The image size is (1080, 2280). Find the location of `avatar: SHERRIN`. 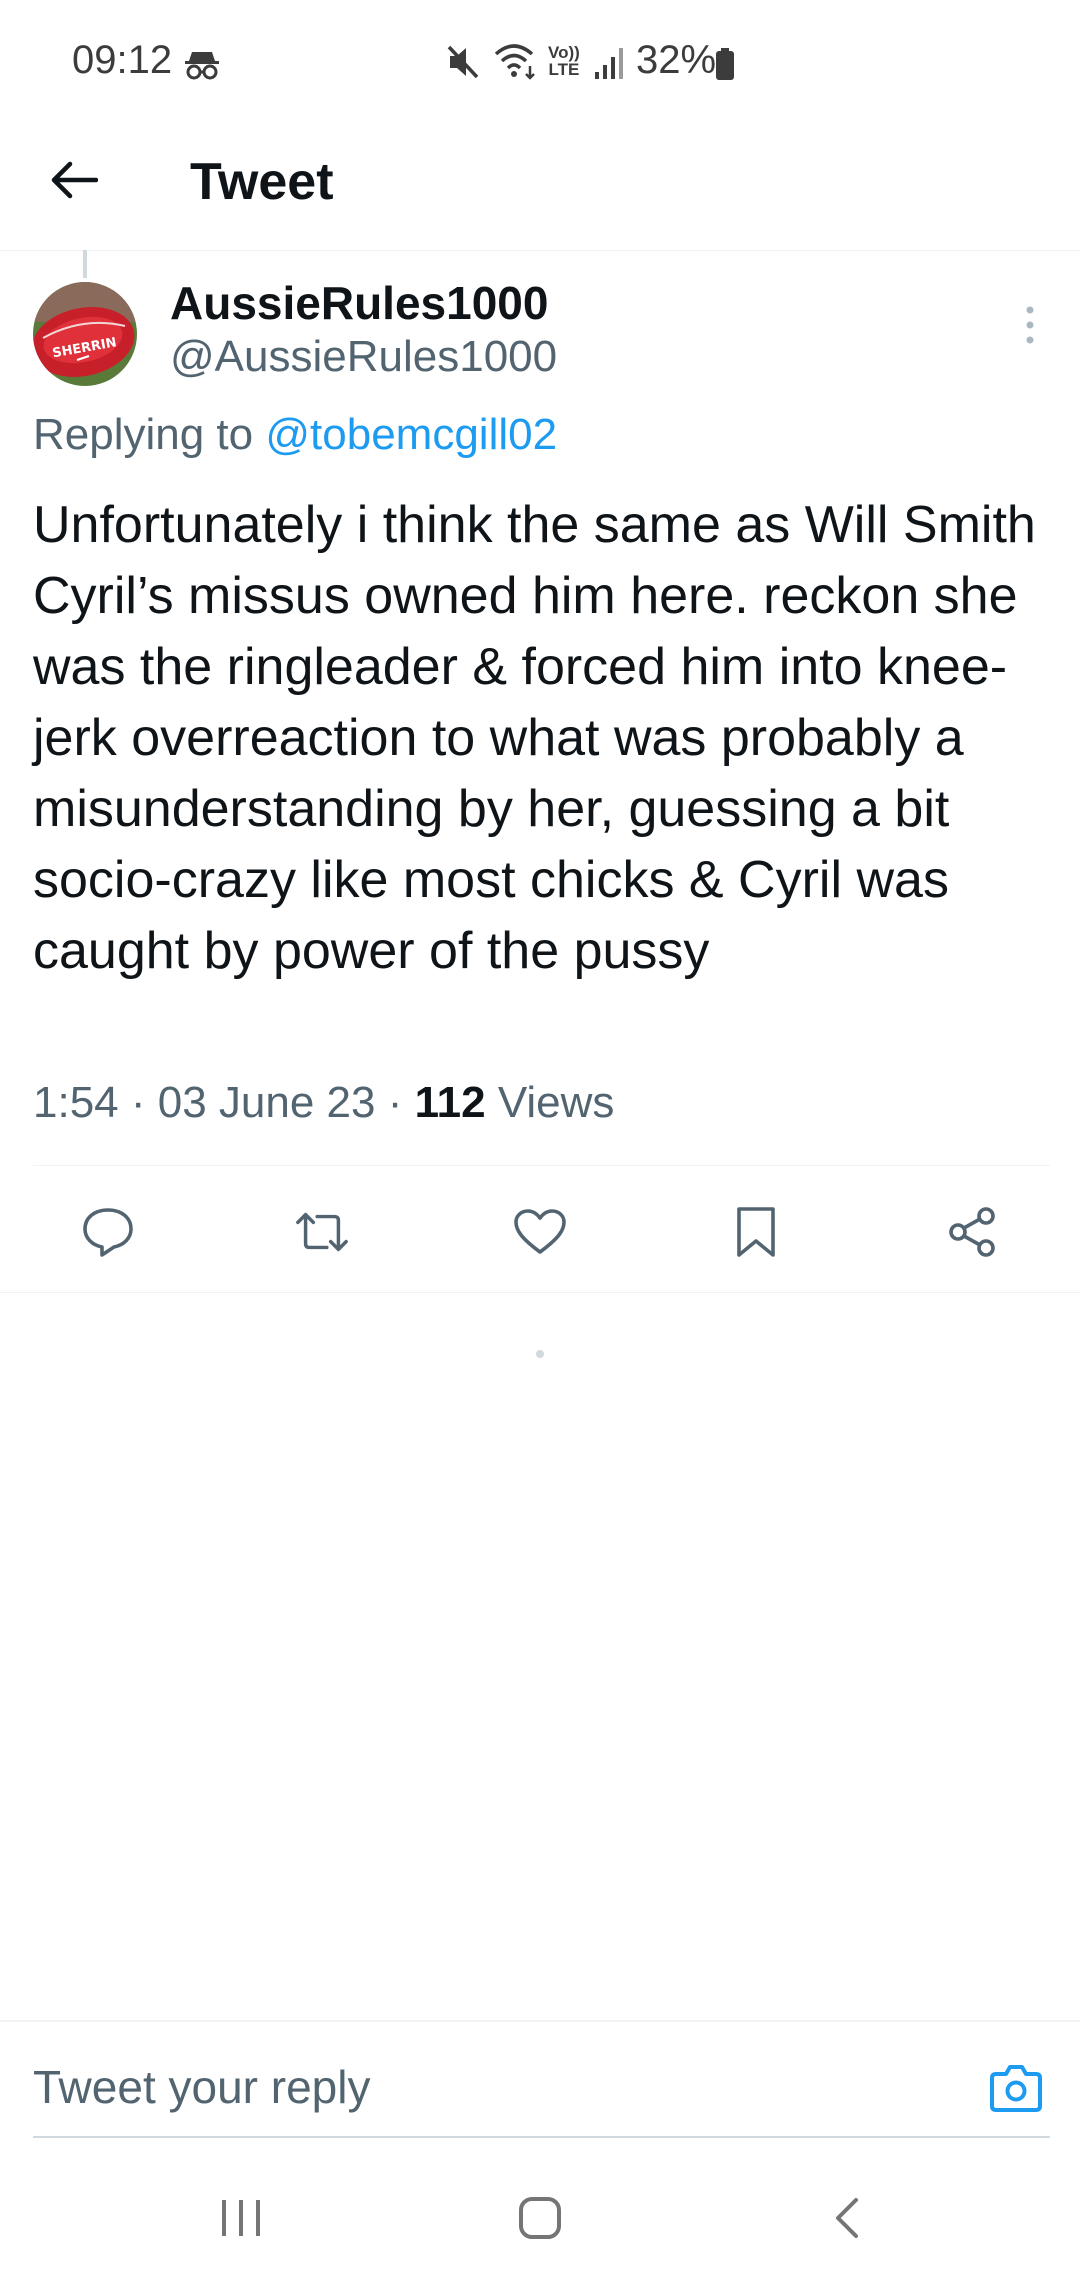

avatar: SHERRIN is located at coordinates (85, 334).